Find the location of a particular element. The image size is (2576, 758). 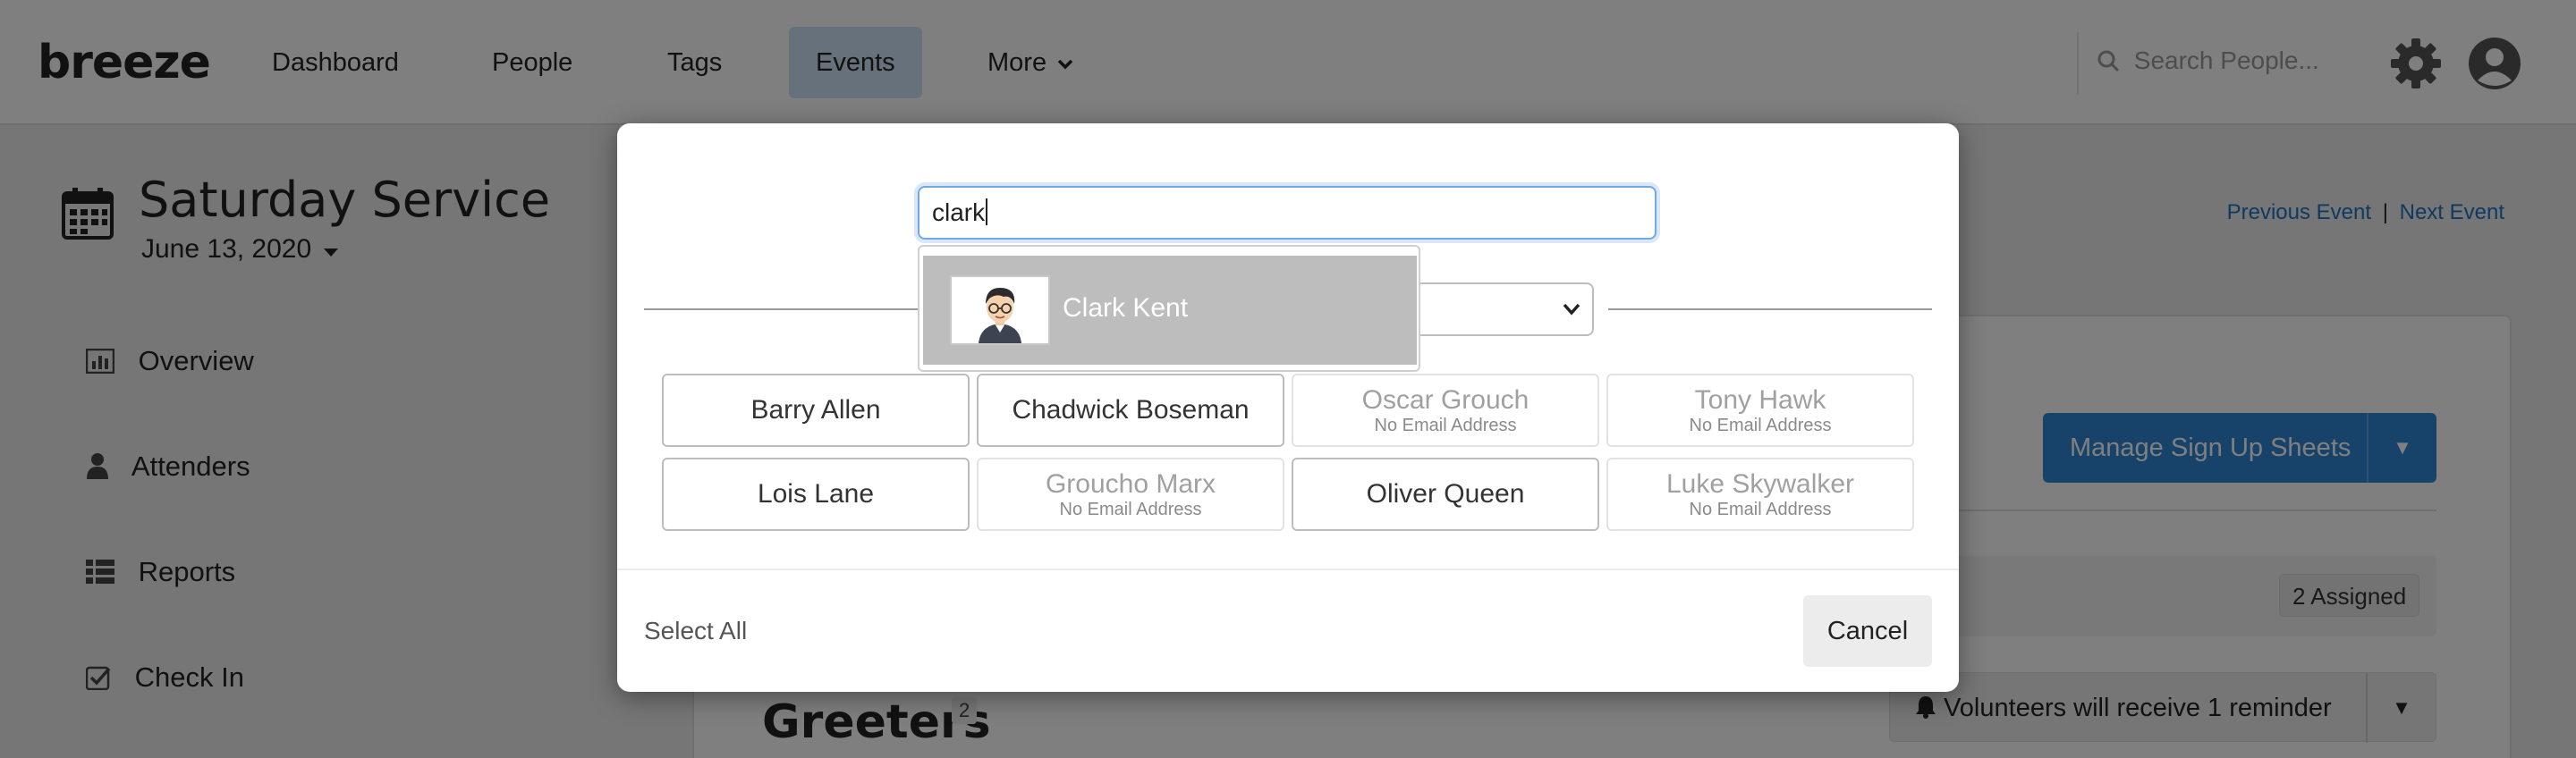

person-search-input: clark is located at coordinates (1287, 213).